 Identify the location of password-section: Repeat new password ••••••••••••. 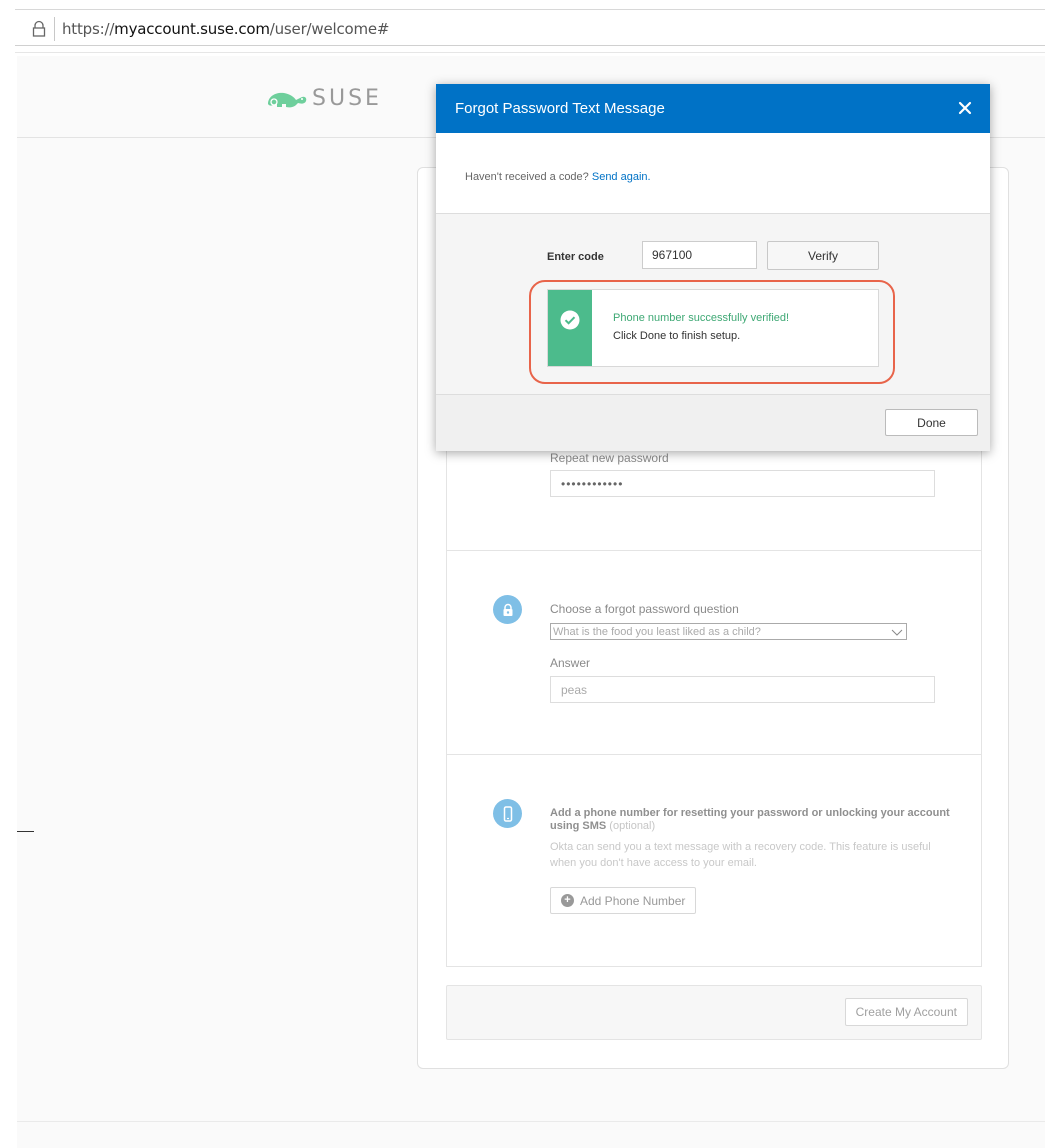
(714, 499).